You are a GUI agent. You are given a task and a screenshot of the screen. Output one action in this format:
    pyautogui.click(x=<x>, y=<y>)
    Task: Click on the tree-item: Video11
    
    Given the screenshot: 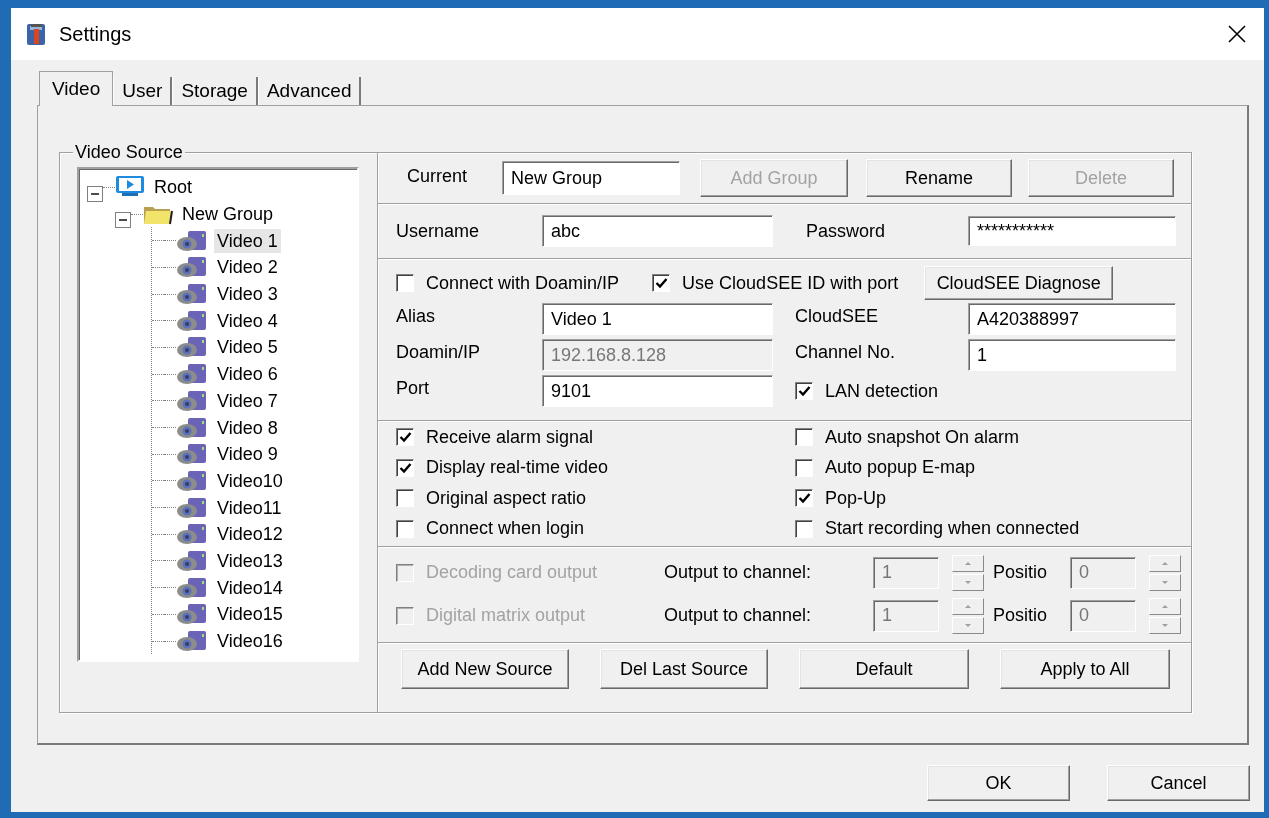 What is the action you would take?
    pyautogui.click(x=249, y=507)
    